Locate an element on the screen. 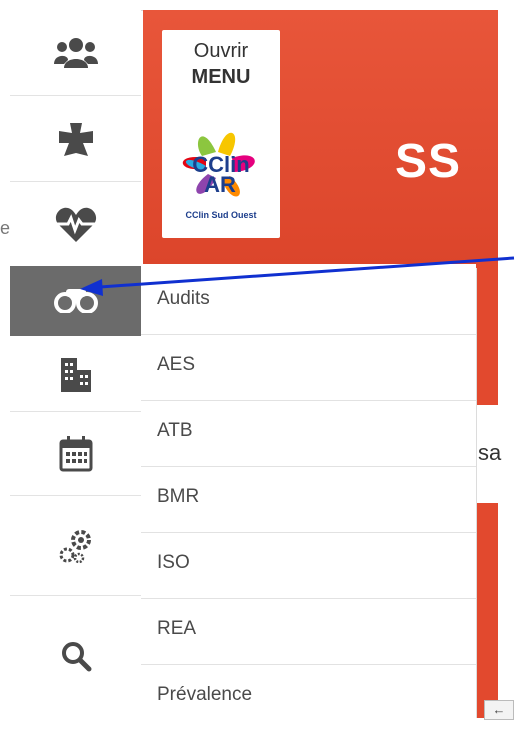  submenu-item-atb: ATB is located at coordinates (308, 433).